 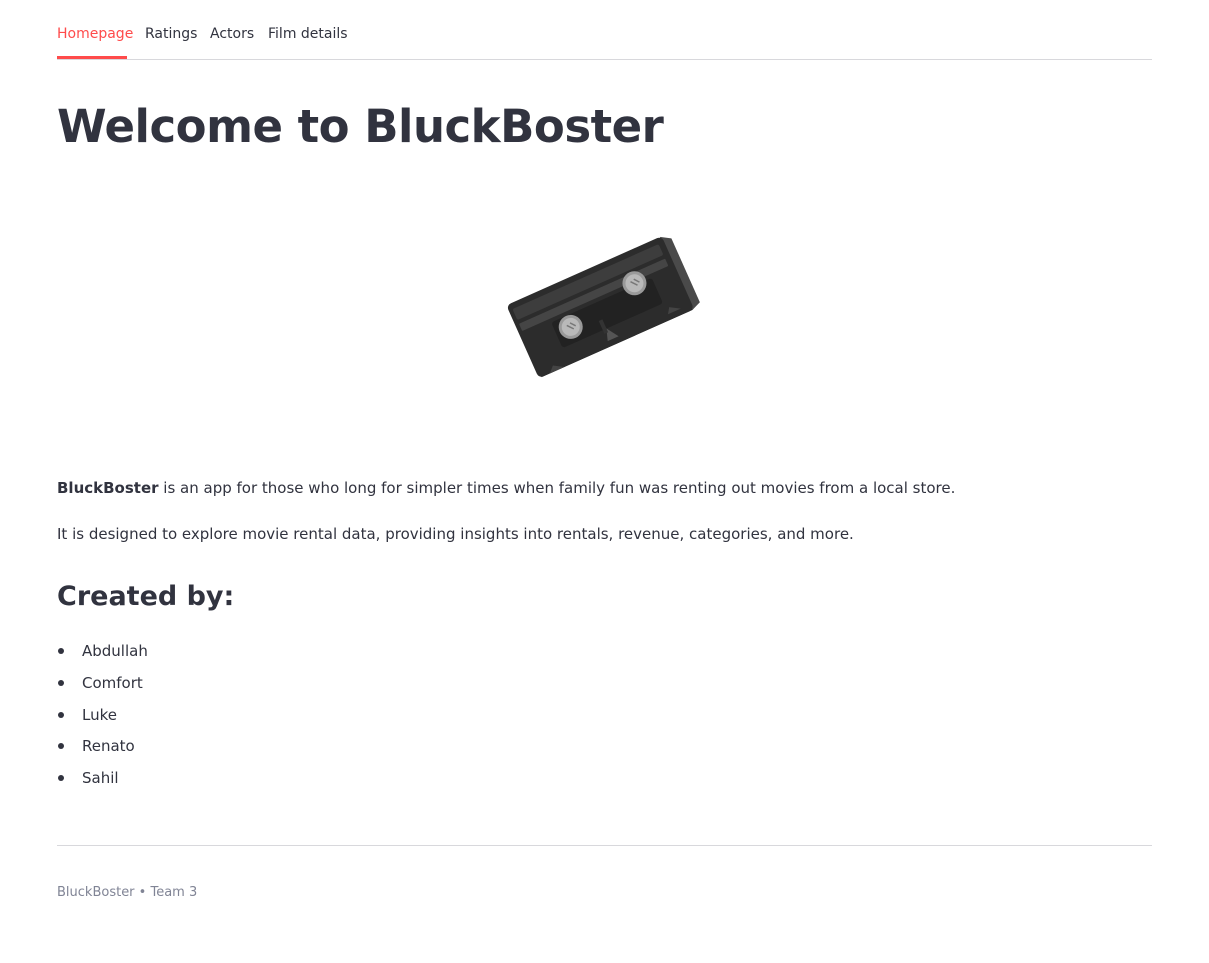 I want to click on author-list: Abdullah Comfort Luke Renato Sahil, so click(x=102, y=717).